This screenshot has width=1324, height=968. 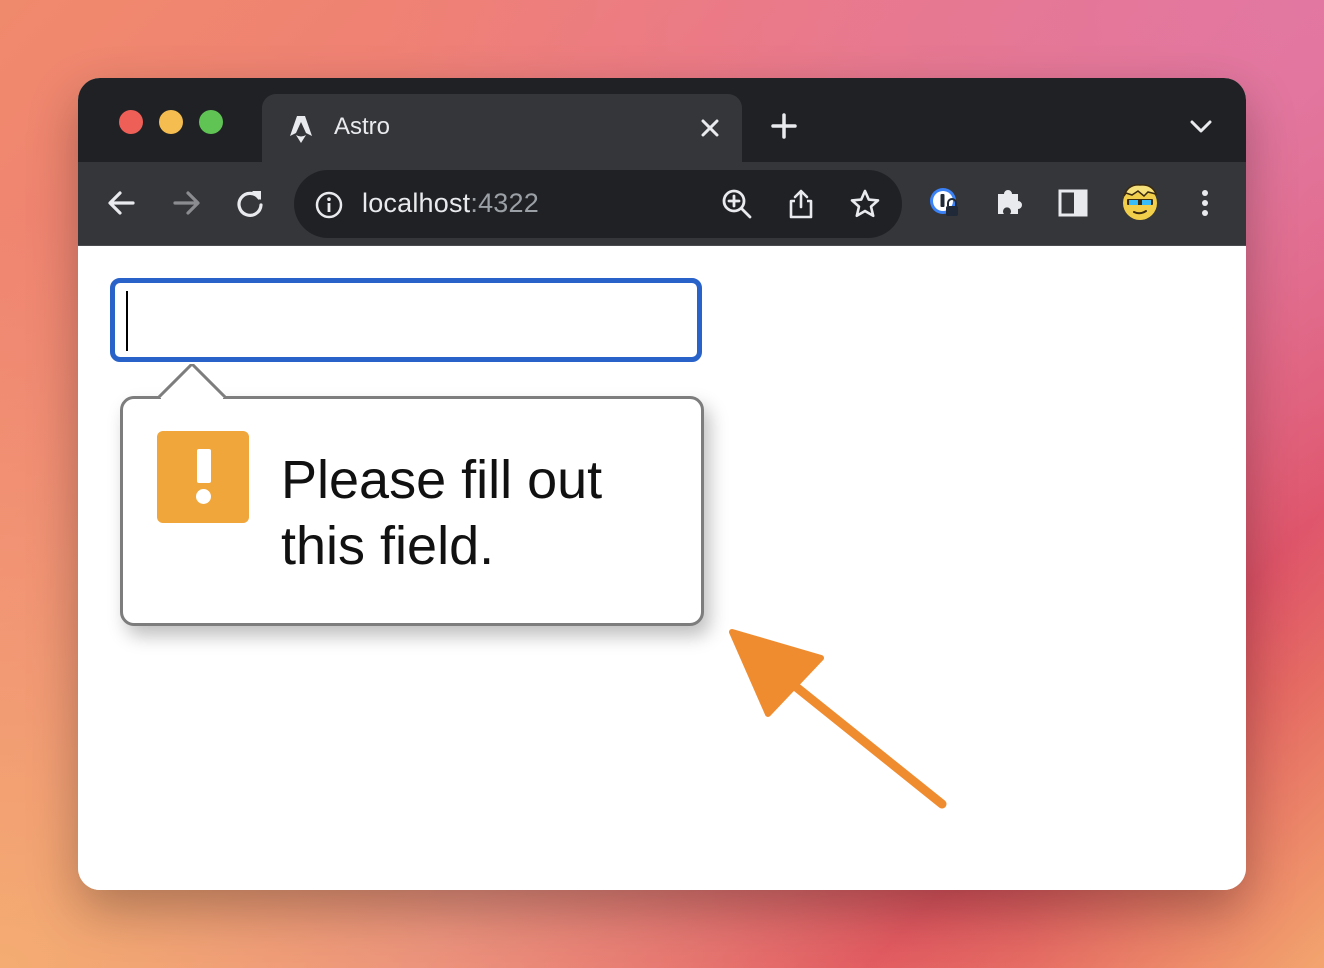 What do you see at coordinates (504, 203) in the screenshot?
I see `url-port: :4322` at bounding box center [504, 203].